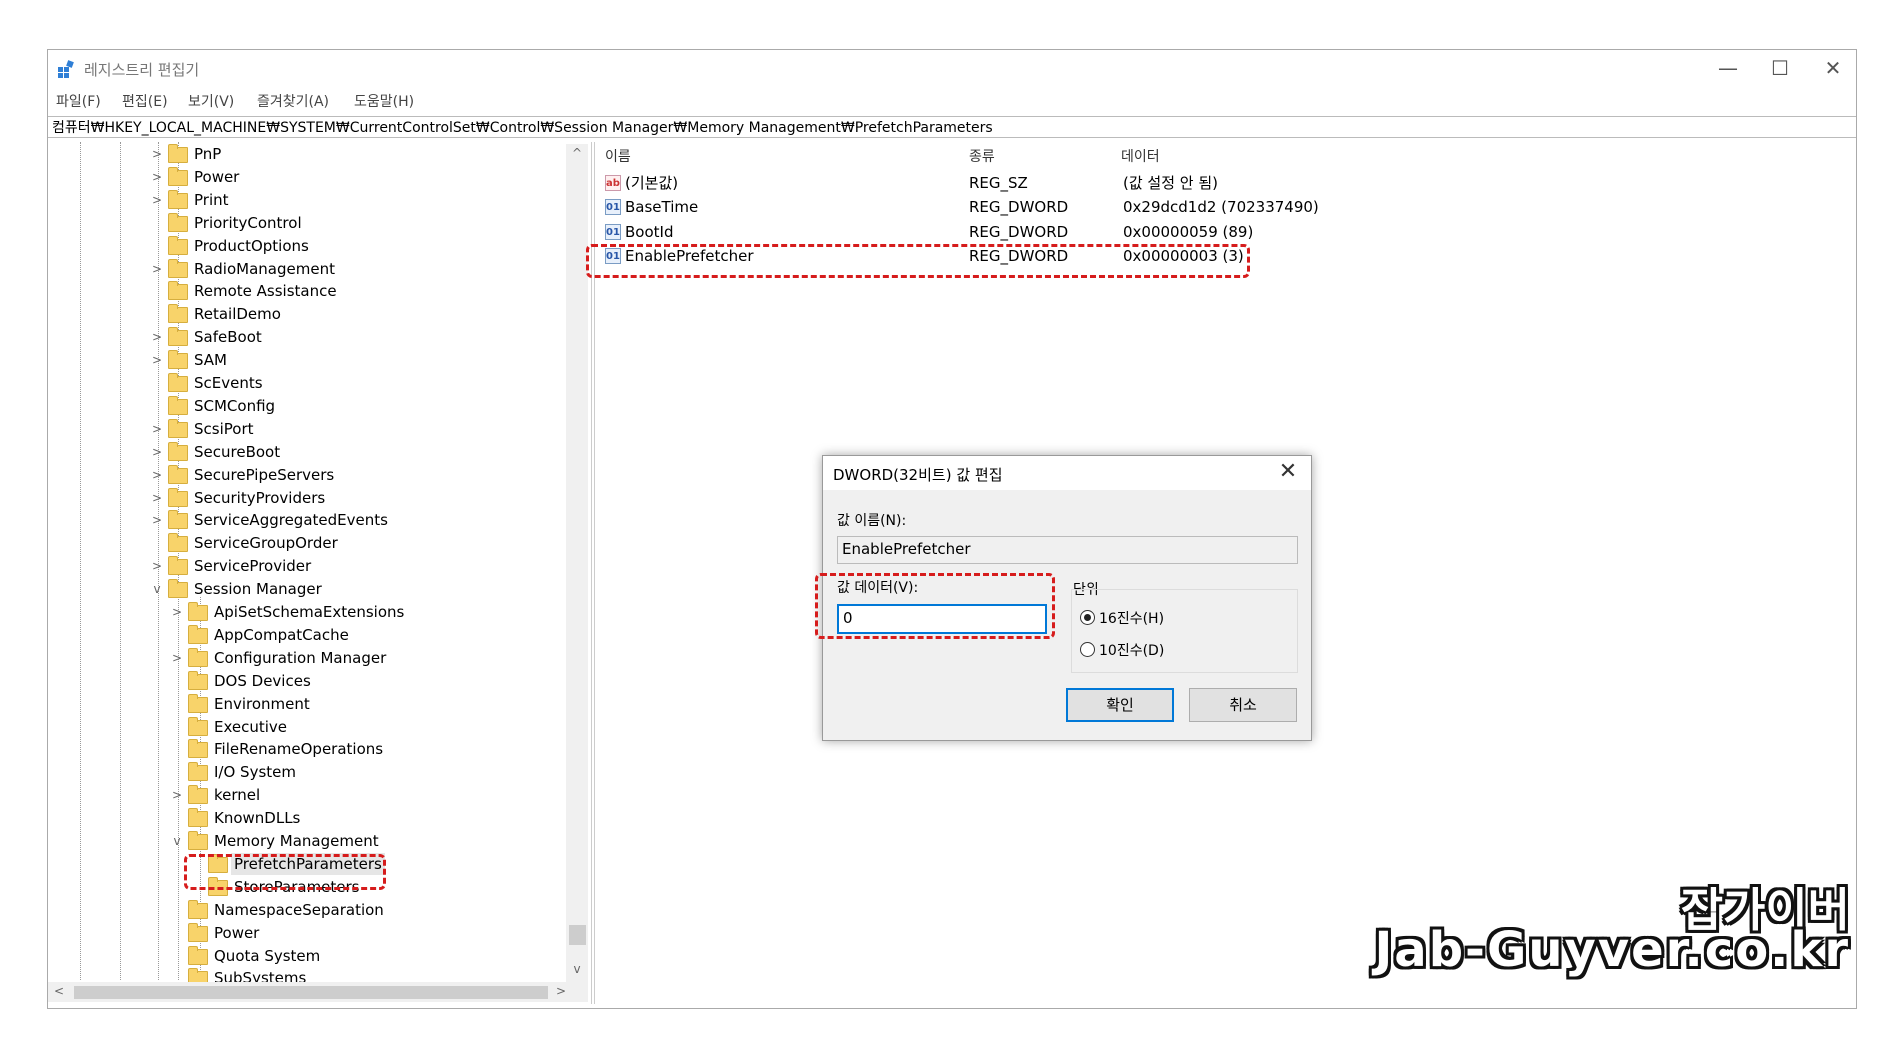 This screenshot has height=1045, width=1894. Describe the element at coordinates (1120, 705) in the screenshot. I see `ok-button: 확인` at that location.